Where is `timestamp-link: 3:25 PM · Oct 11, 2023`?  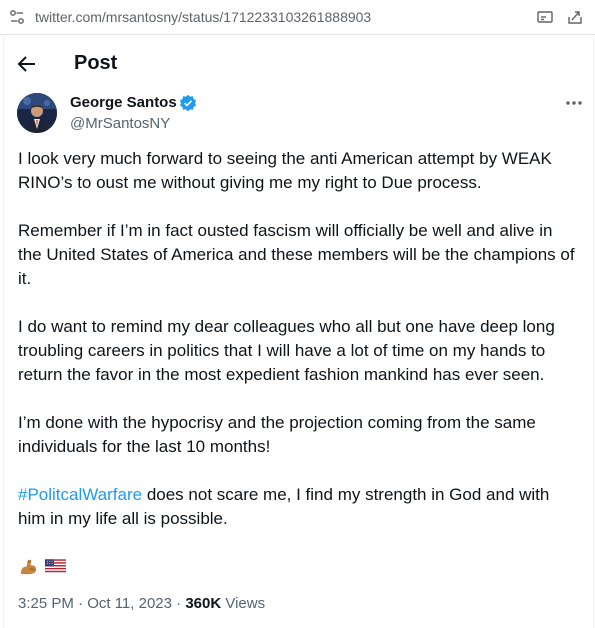 timestamp-link: 3:25 PM · Oct 11, 2023 is located at coordinates (95, 603).